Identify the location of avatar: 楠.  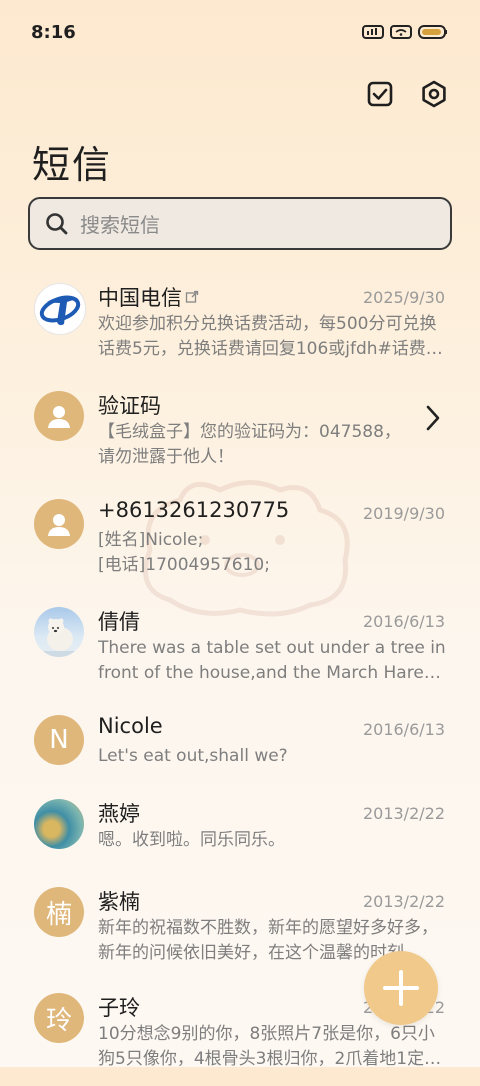
(59, 912).